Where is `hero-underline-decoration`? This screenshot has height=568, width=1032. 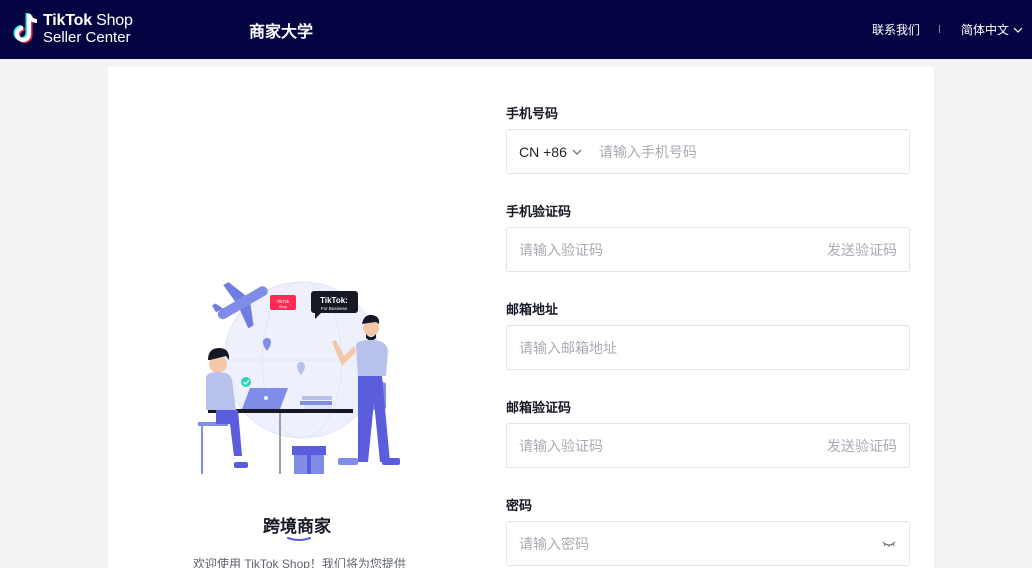 hero-underline-decoration is located at coordinates (299, 539).